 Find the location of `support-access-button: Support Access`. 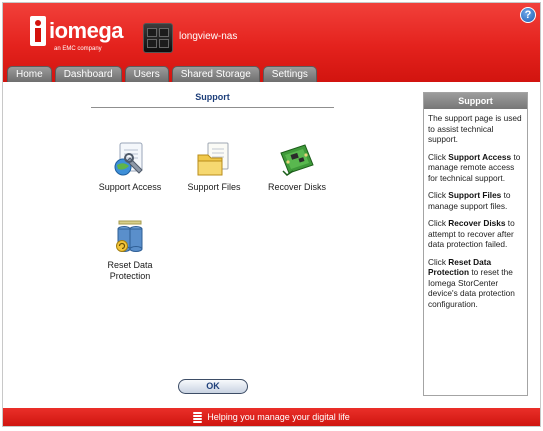

support-access-button: Support Access is located at coordinates (130, 167).